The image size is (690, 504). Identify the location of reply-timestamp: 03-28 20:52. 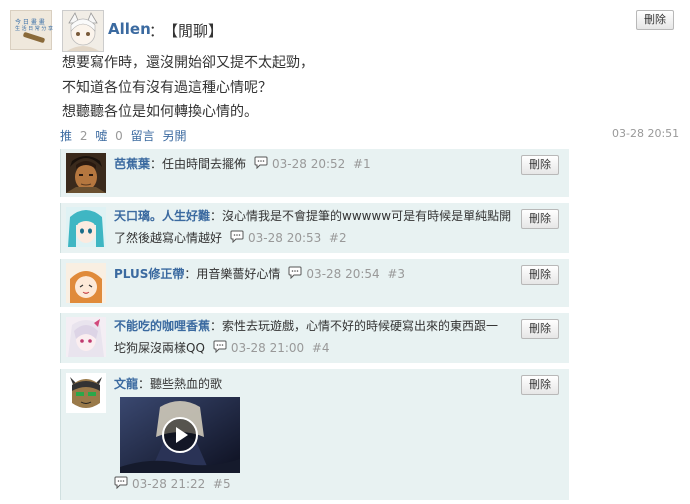
(309, 164).